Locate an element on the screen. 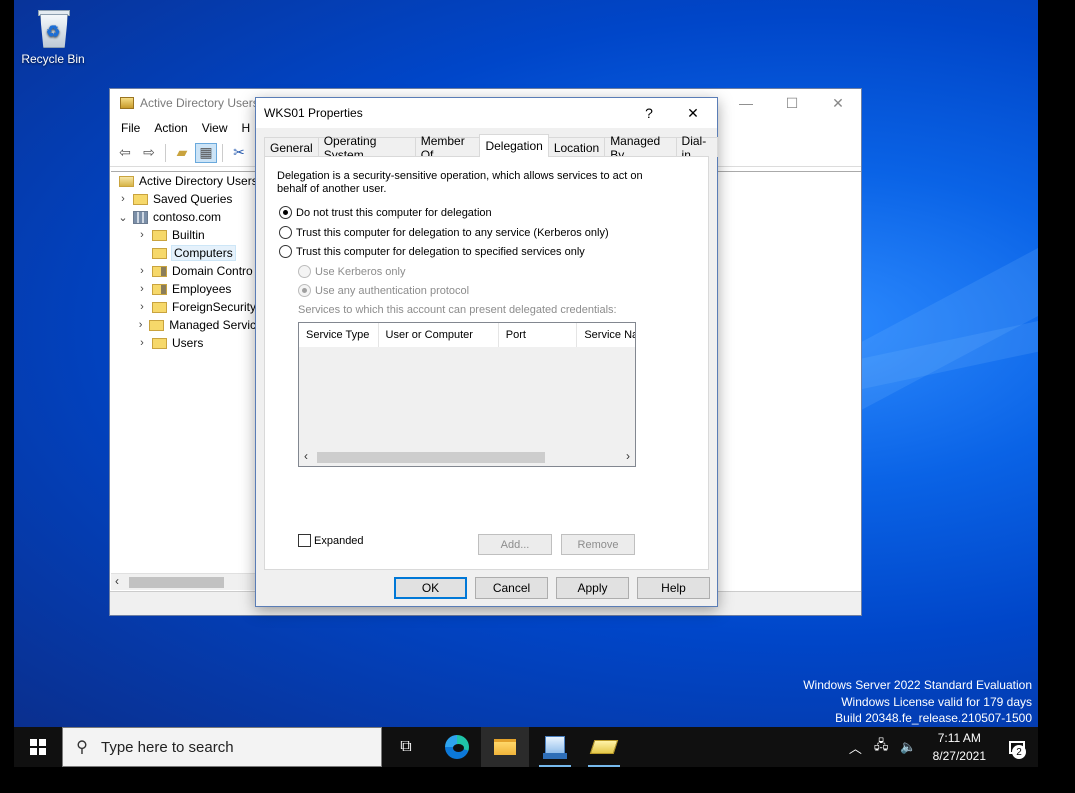 The height and width of the screenshot is (793, 1075). tree-item-domain-controllers: › Domain Contro is located at coordinates (183, 271).